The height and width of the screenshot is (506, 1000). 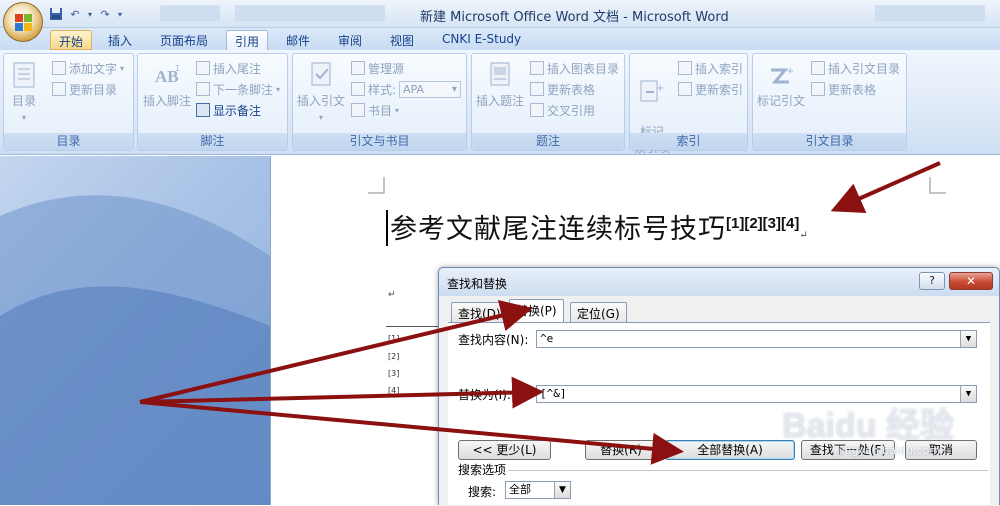 I want to click on replace-label: 替换为(I):, so click(x=484, y=395).